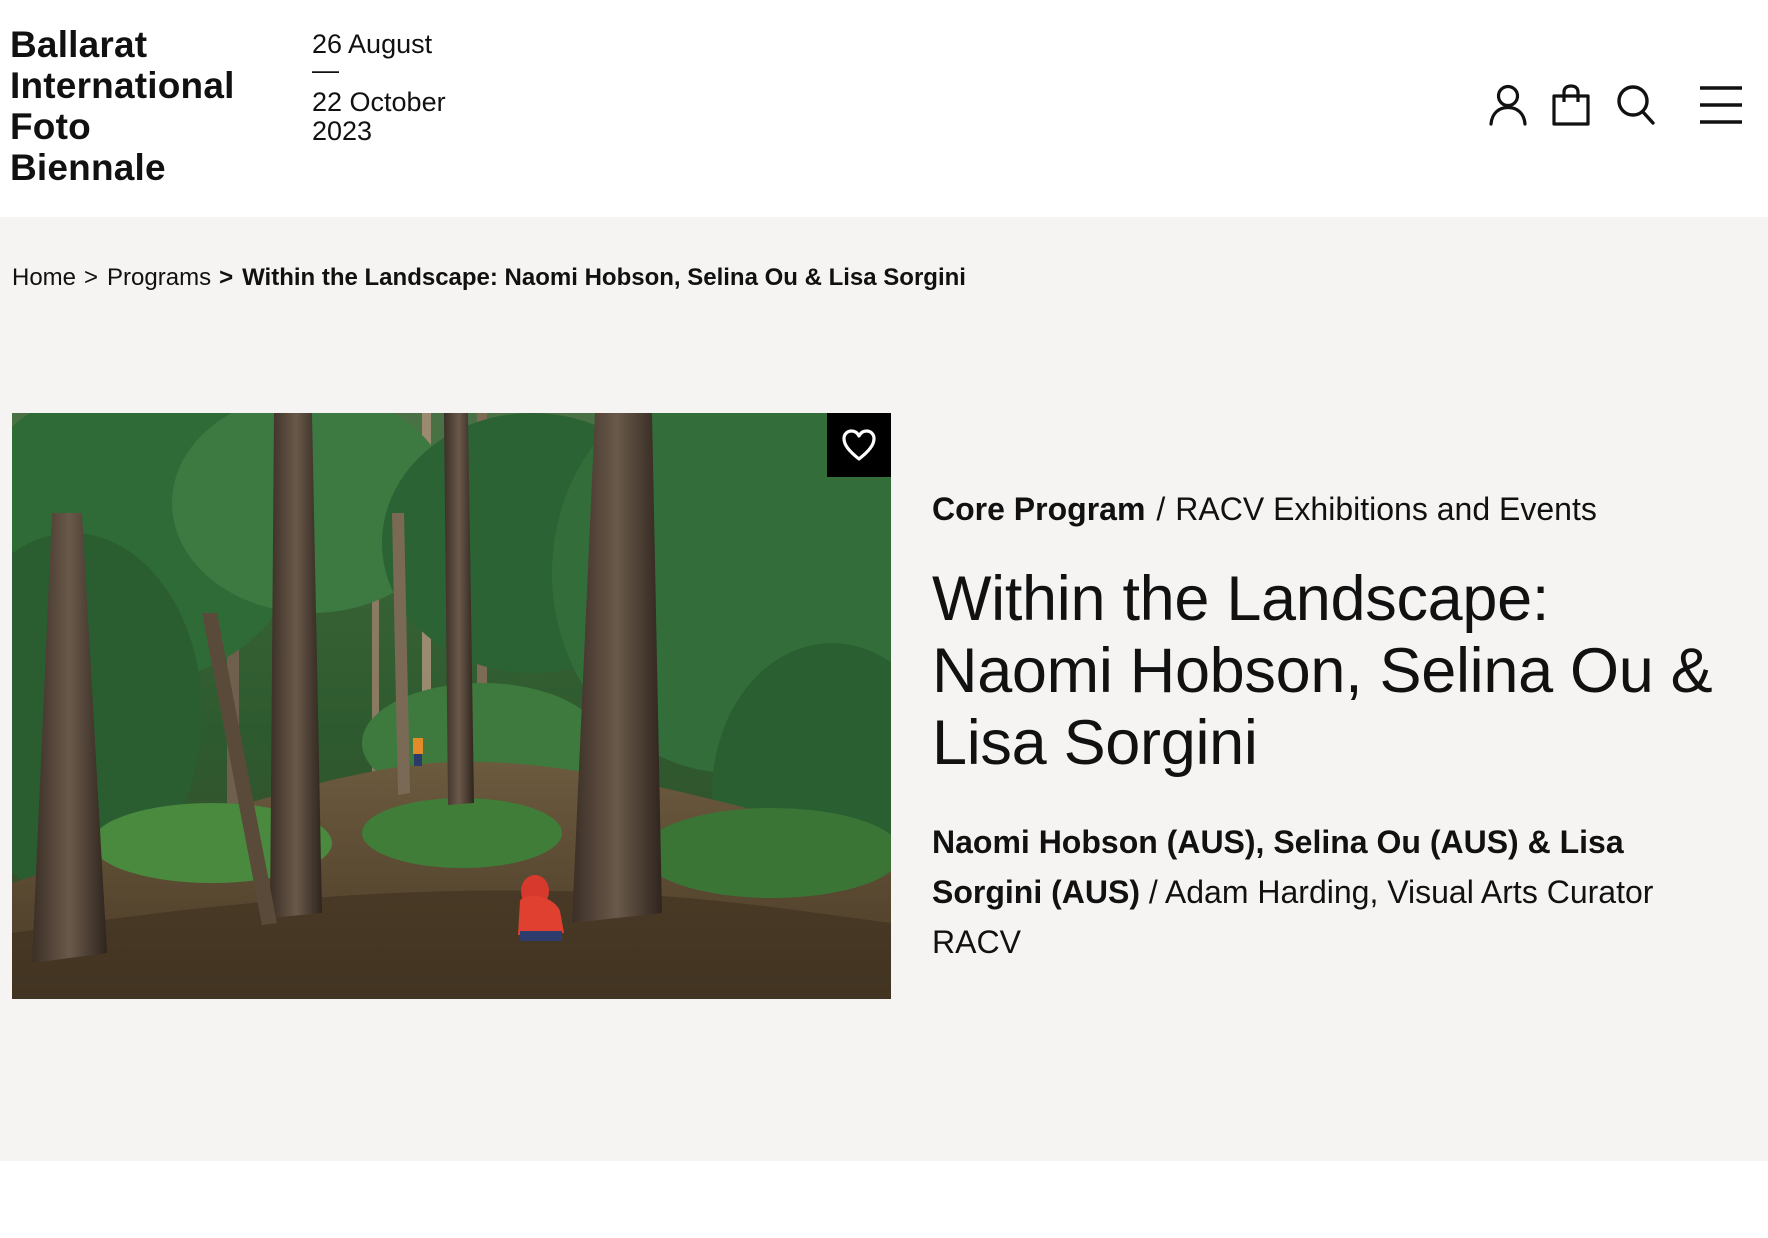 The height and width of the screenshot is (1238, 1768). Describe the element at coordinates (50, 126) in the screenshot. I see `logo-line: Foto` at that location.